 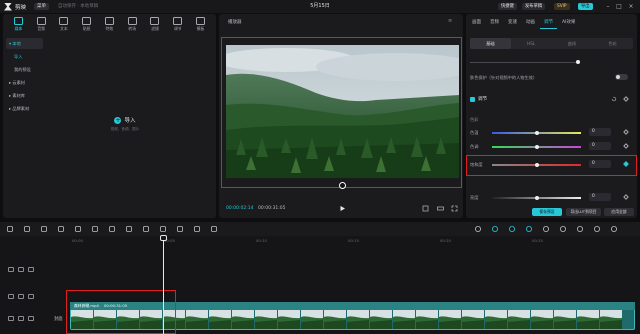 What do you see at coordinates (507, 6) in the screenshot?
I see `shortcuts-button: 快捷键` at bounding box center [507, 6].